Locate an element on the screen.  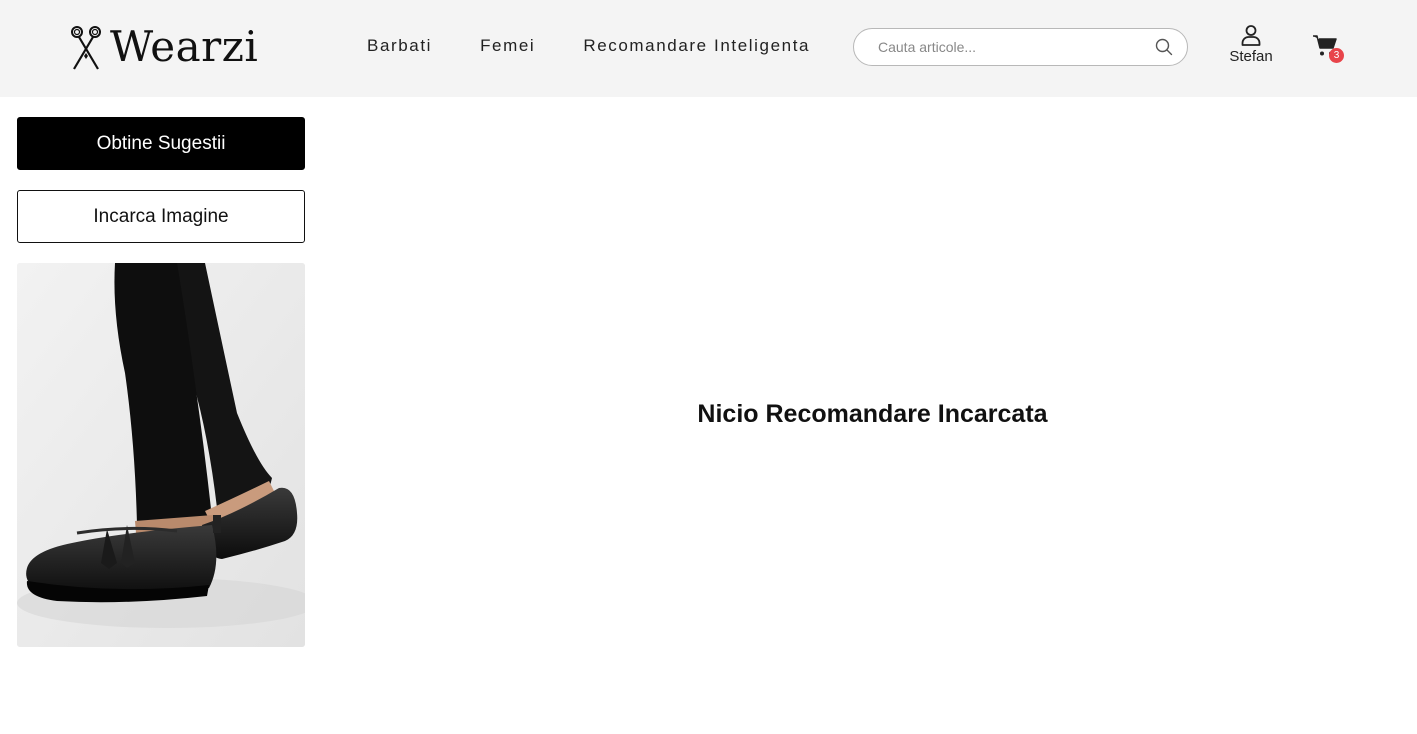
scissors-logo-icon is located at coordinates (86, 48).